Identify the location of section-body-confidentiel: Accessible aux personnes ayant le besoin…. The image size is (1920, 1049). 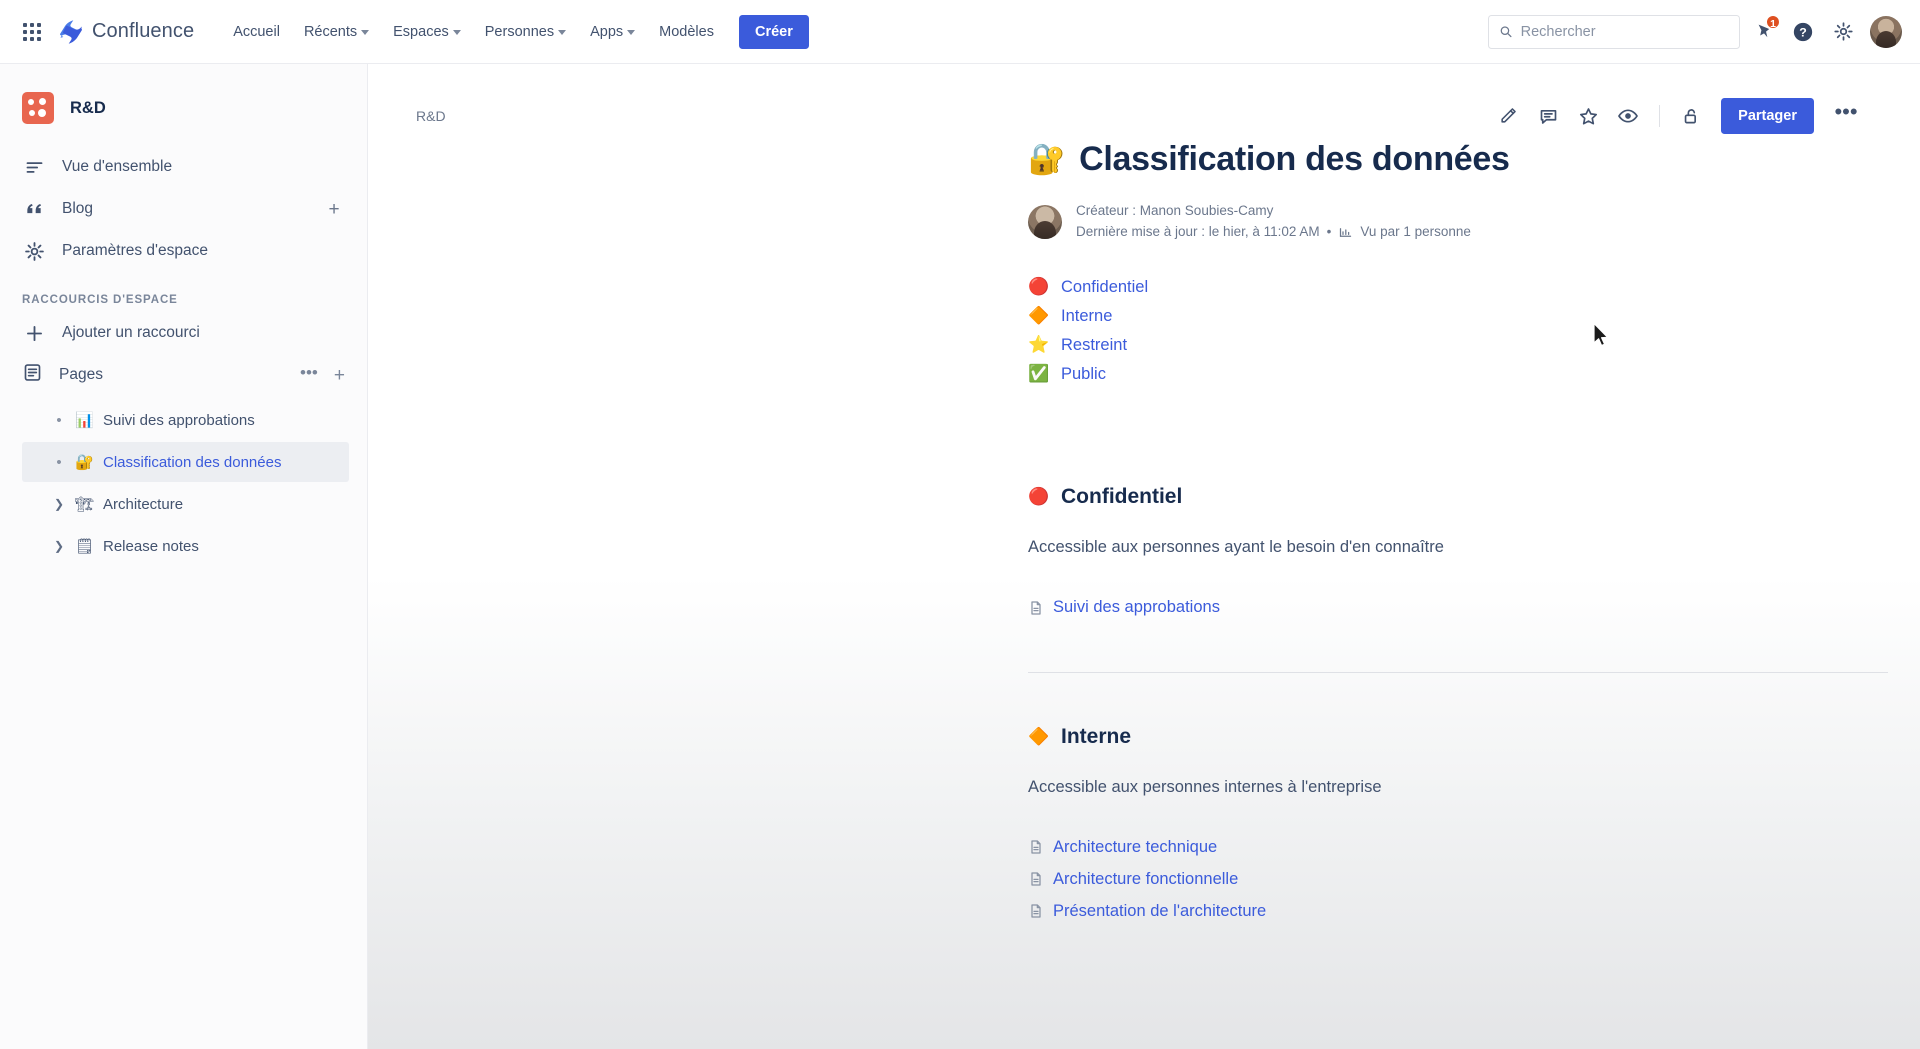
(1236, 546).